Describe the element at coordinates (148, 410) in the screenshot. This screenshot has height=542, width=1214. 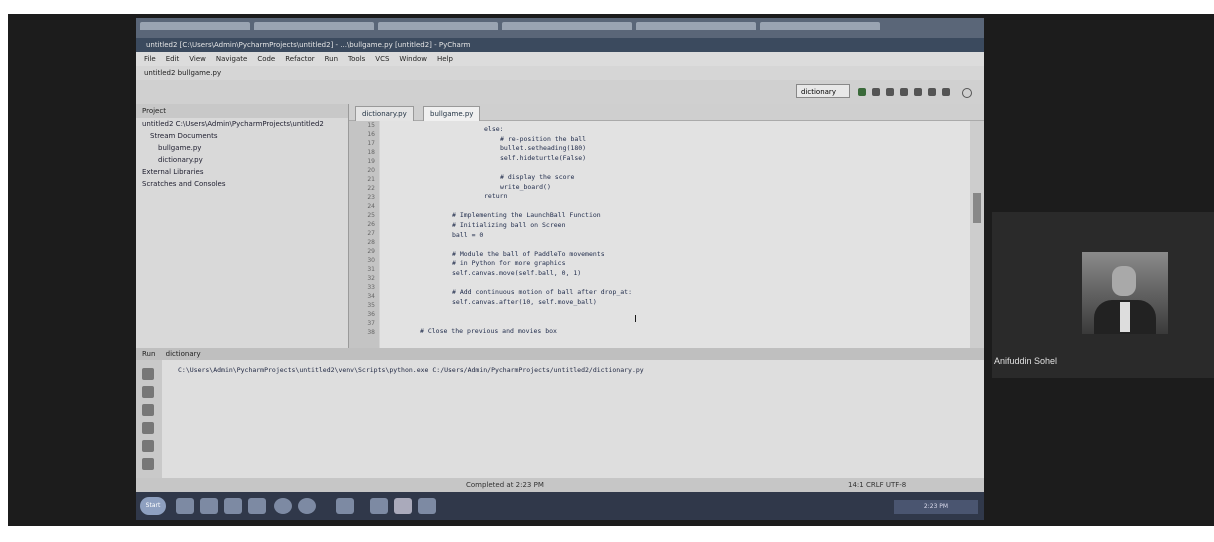
I see `pause-icon` at that location.